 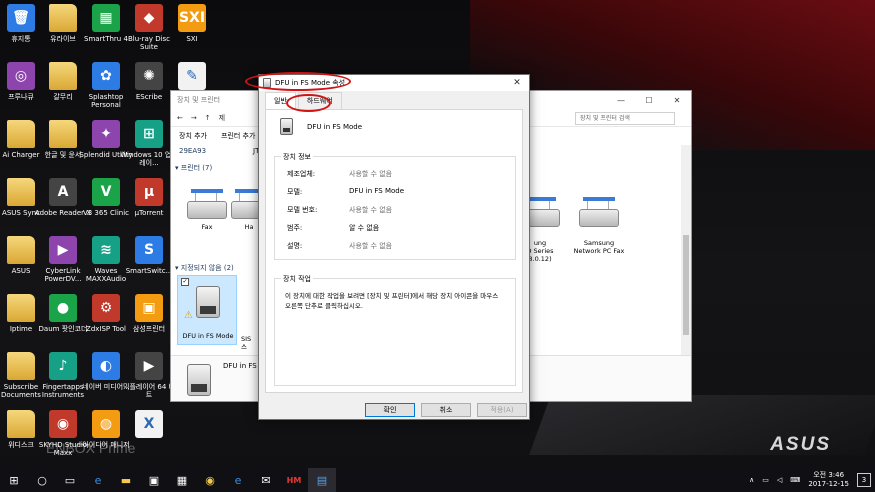 I want to click on search-input: 장치 및 프린터 검색, so click(x=625, y=118).